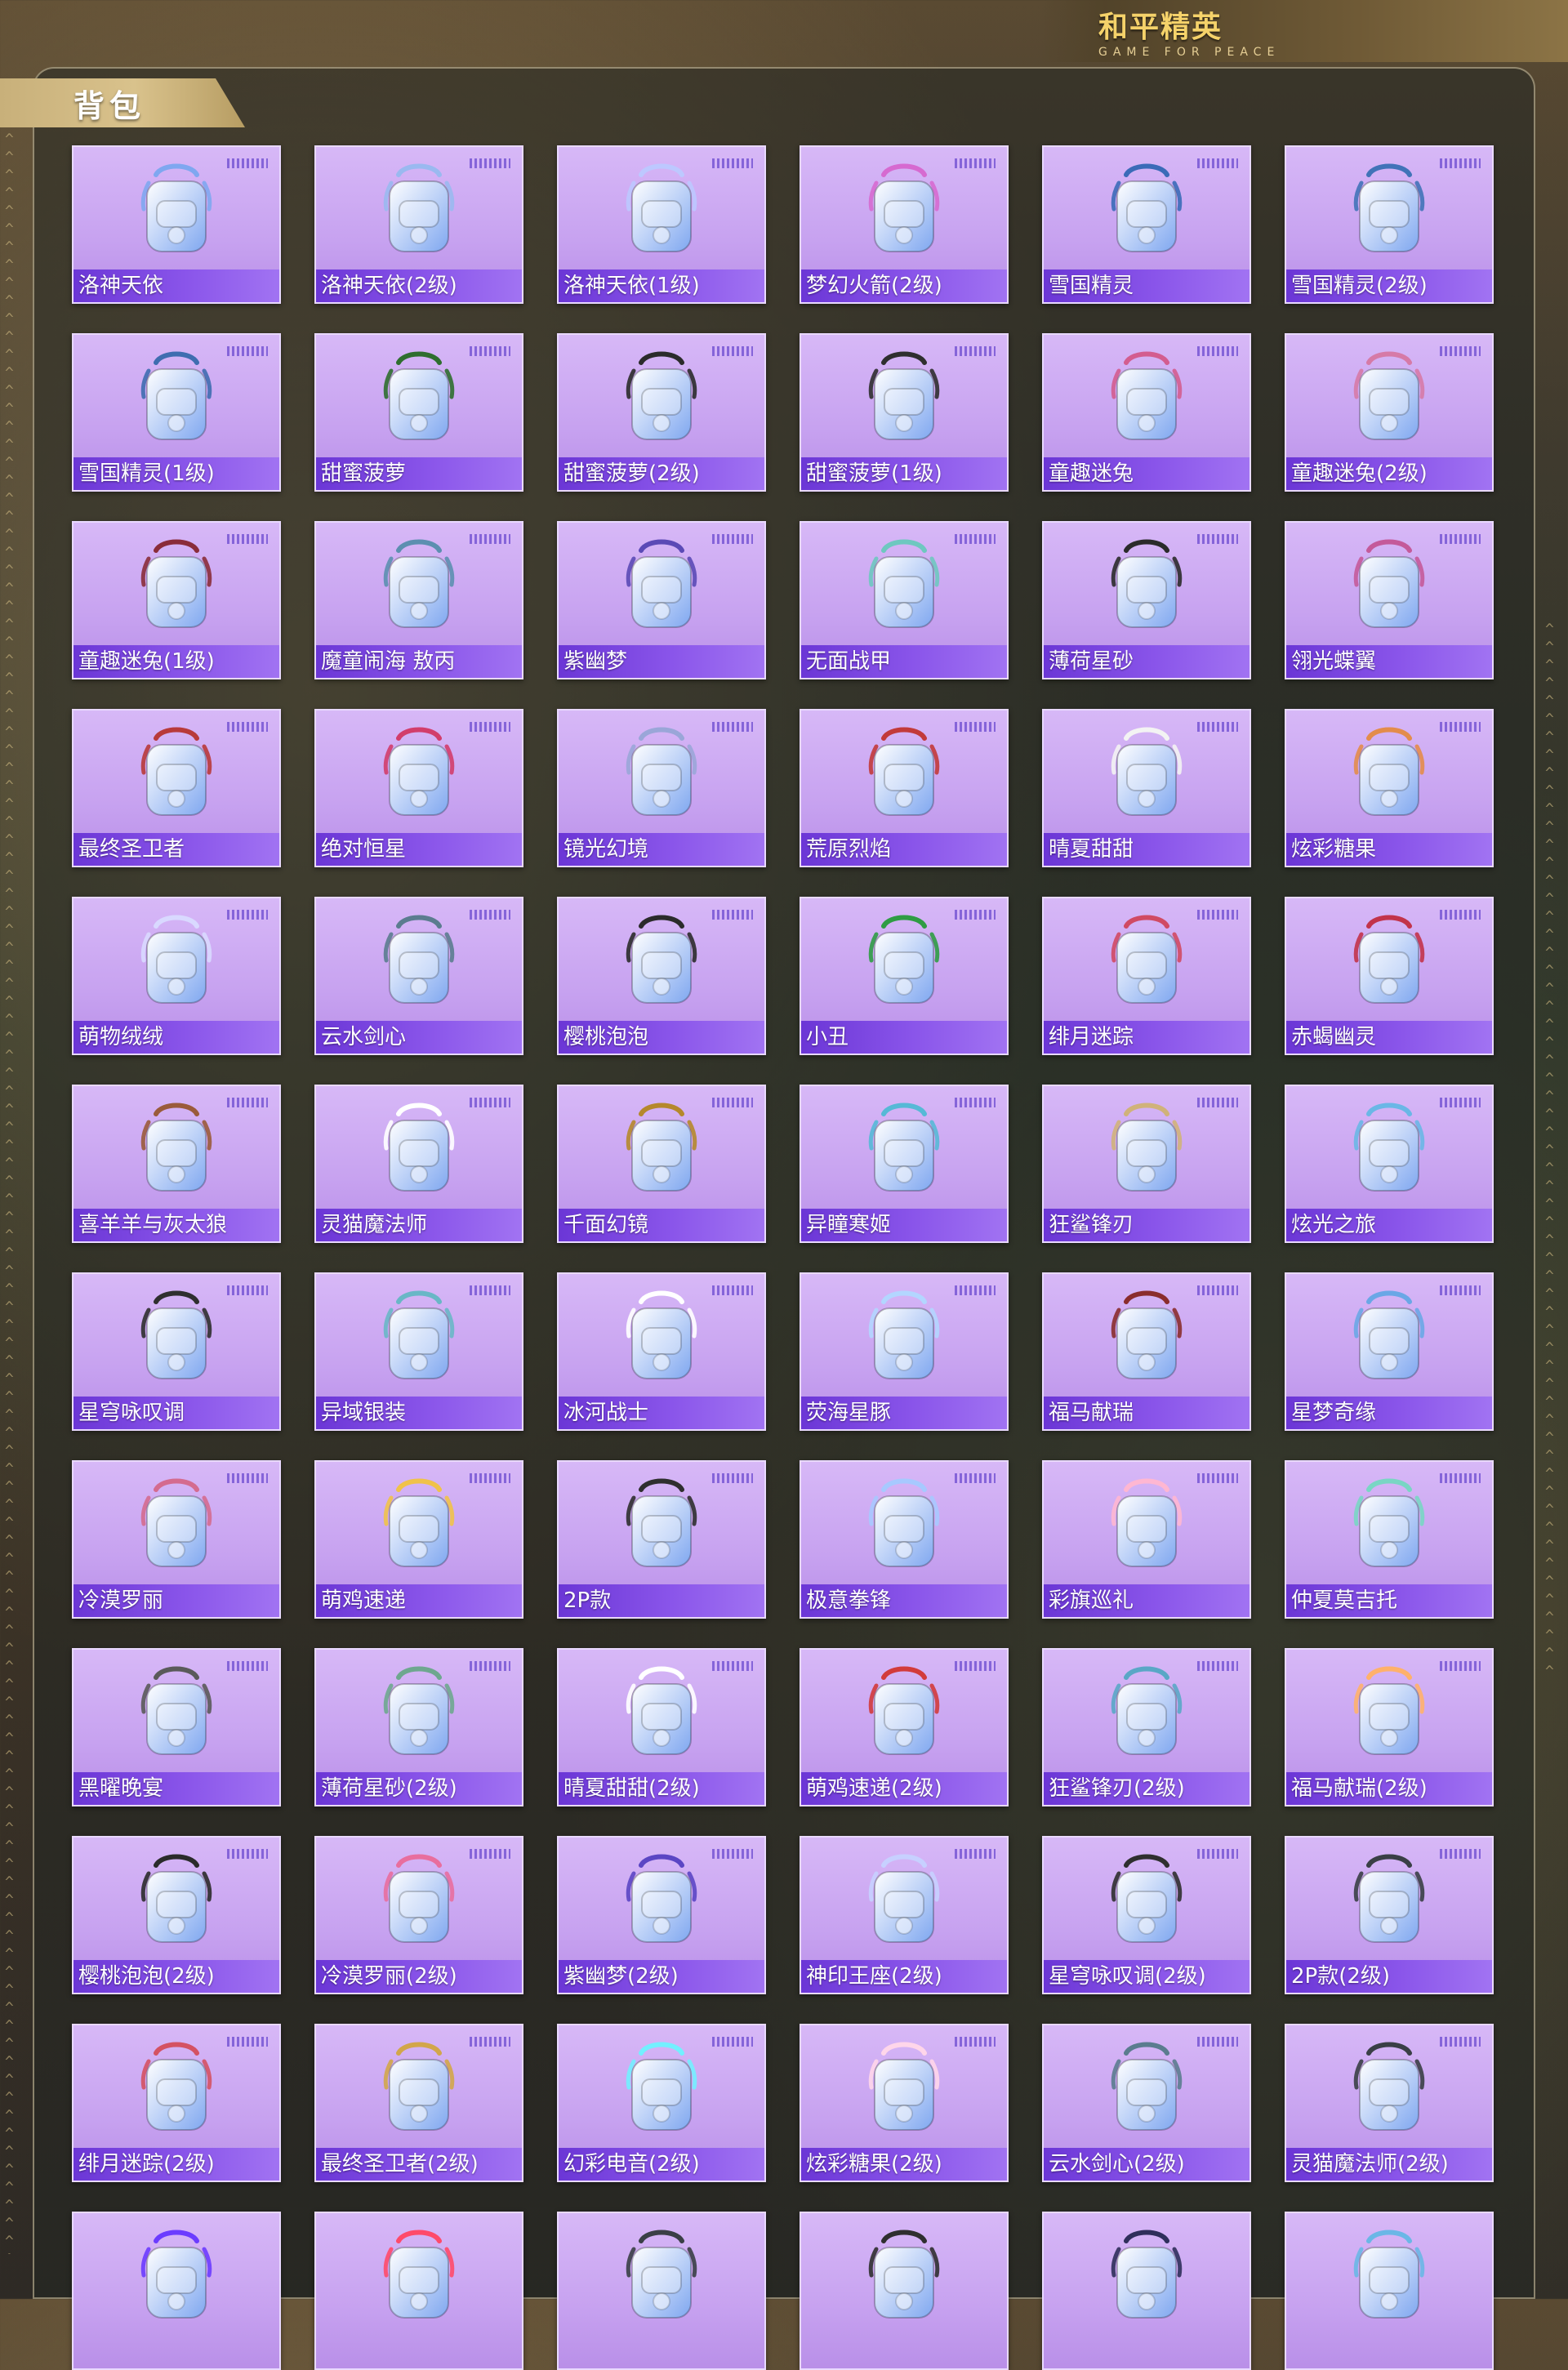 The image size is (1568, 2370). What do you see at coordinates (905, 1539) in the screenshot?
I see `backpack-item-card: 极意拳锋` at bounding box center [905, 1539].